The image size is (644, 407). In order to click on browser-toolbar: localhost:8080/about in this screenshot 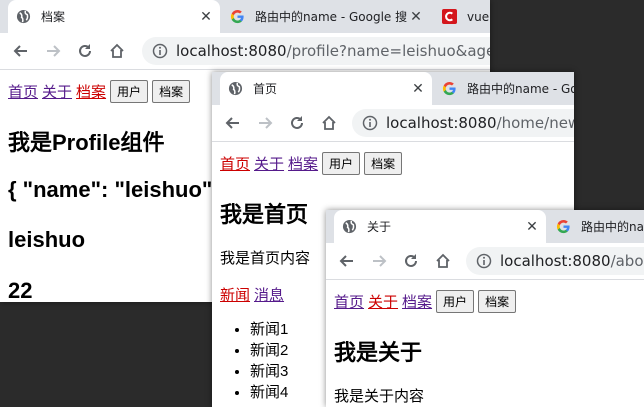, I will do `click(485, 261)`.